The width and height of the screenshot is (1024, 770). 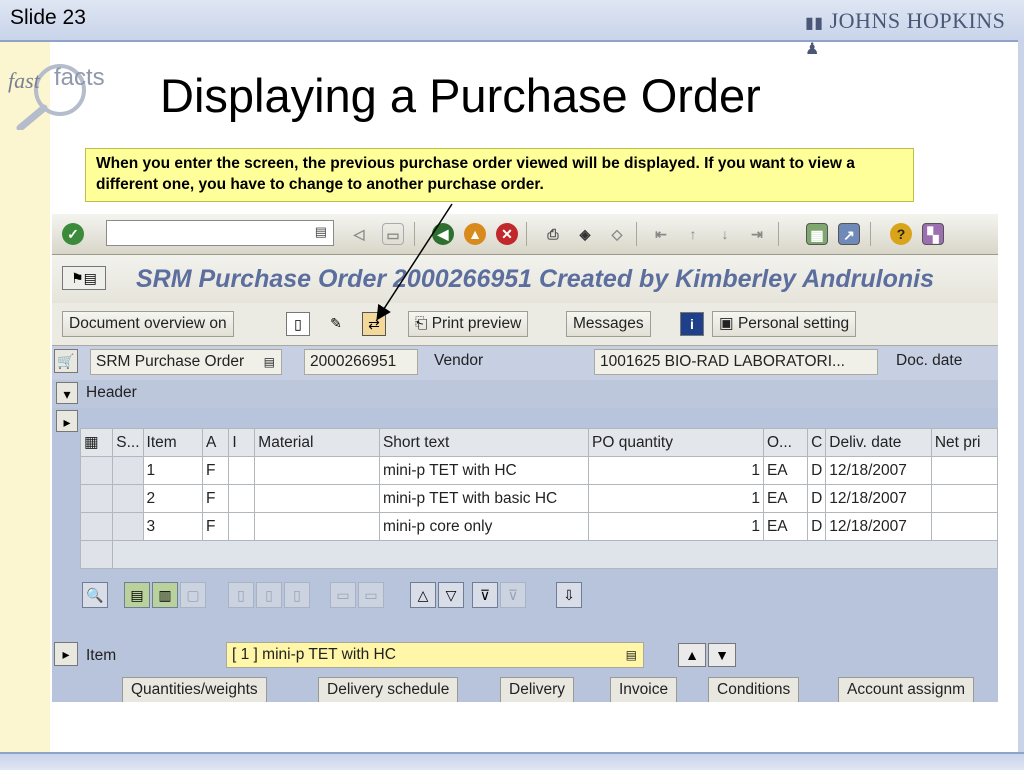 What do you see at coordinates (165, 595) in the screenshot?
I see `deselect-all-icon: ▥` at bounding box center [165, 595].